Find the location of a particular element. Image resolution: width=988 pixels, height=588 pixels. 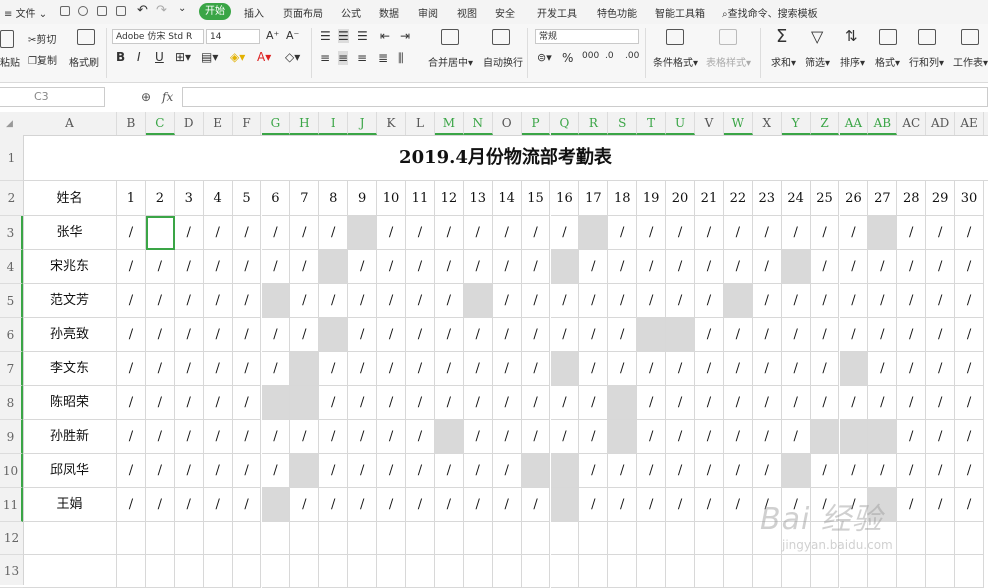

decrease-font-icon: A⁻ is located at coordinates (292, 35).